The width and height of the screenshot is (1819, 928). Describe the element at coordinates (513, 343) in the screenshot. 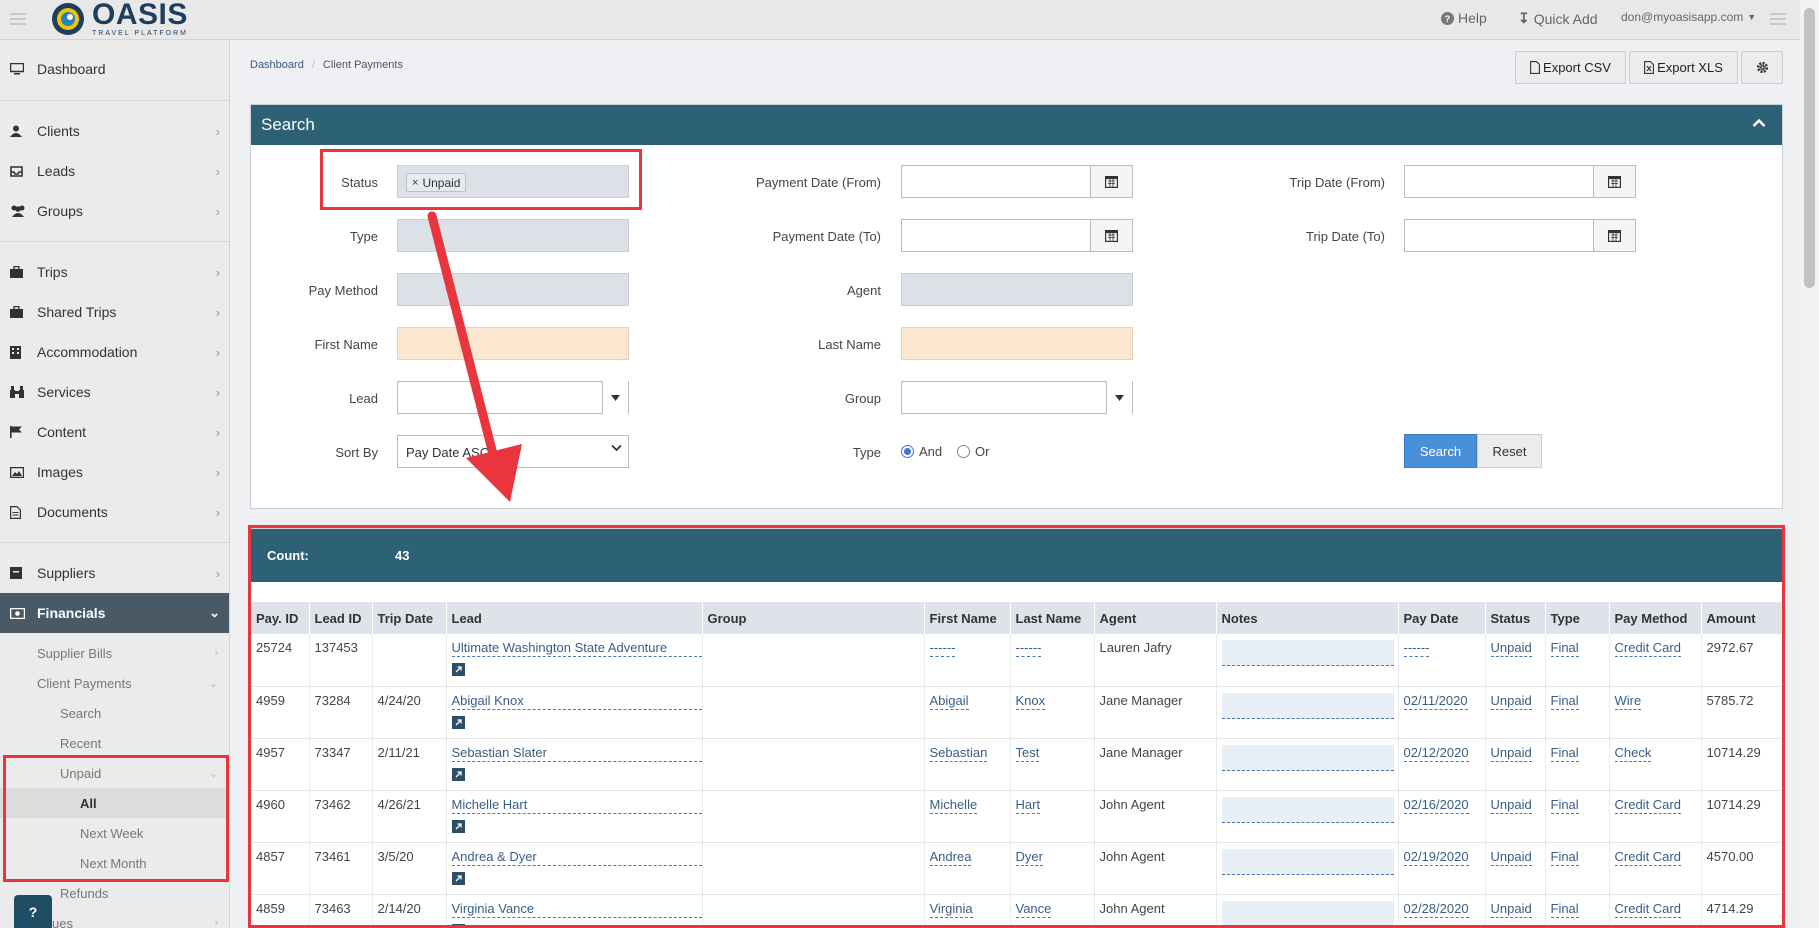

I see `first-name-input` at that location.